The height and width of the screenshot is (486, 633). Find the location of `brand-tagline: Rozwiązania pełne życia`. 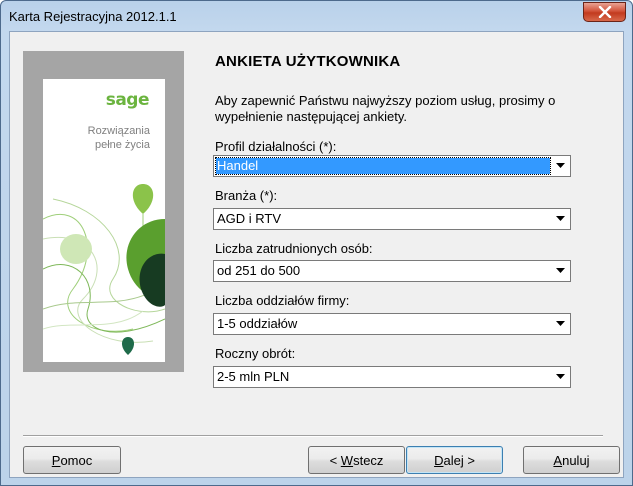

brand-tagline: Rozwiązania pełne życia is located at coordinates (96, 138).